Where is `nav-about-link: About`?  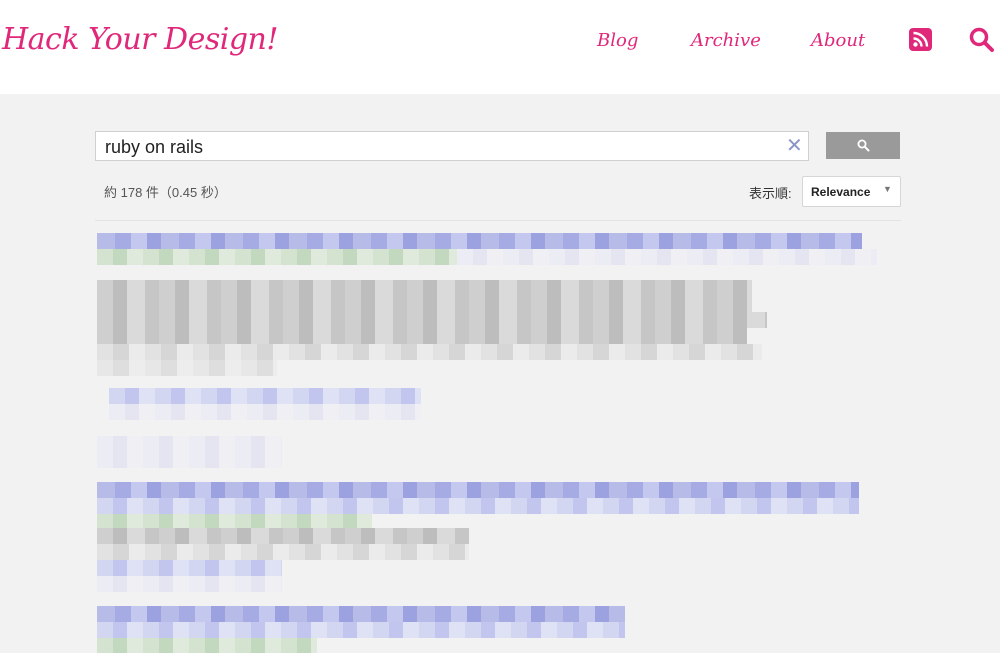
nav-about-link: About is located at coordinates (838, 40).